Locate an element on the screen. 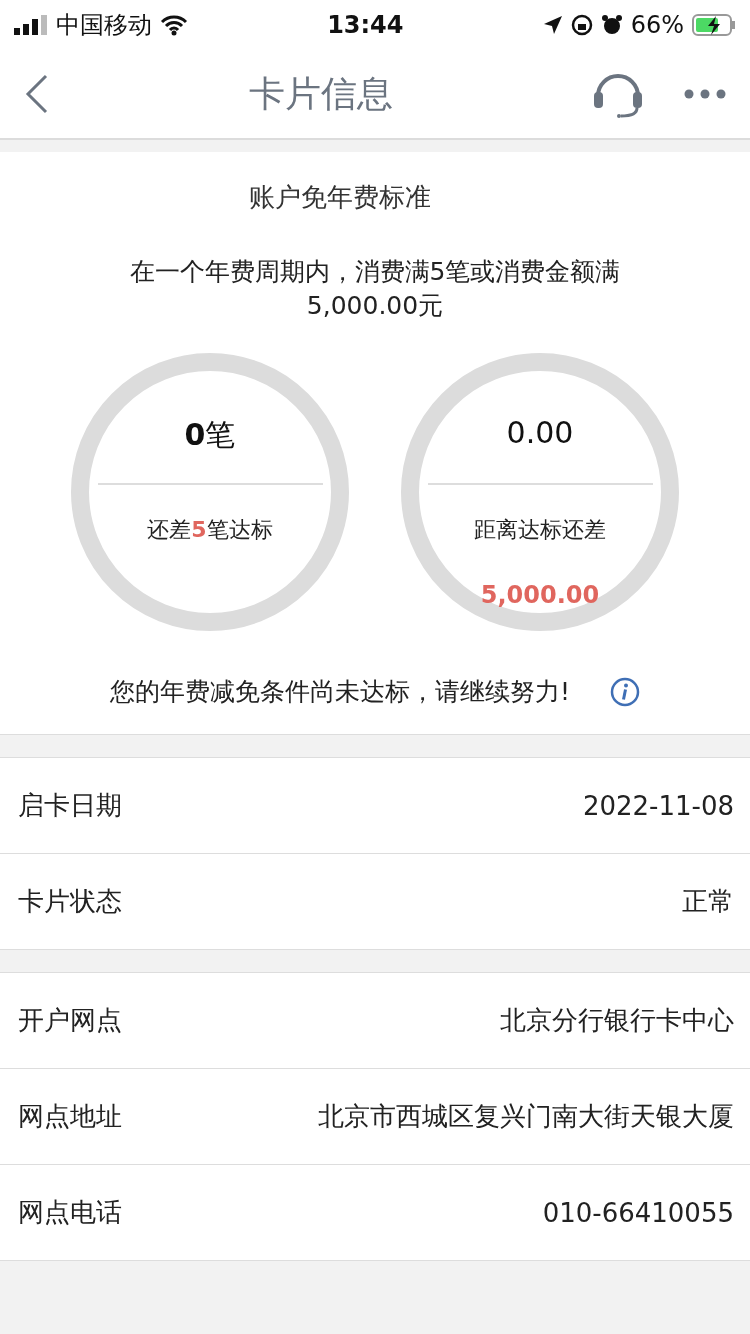 Image resolution: width=750 pixels, height=1334 pixels. row-value: 2022-11-08 is located at coordinates (658, 805).